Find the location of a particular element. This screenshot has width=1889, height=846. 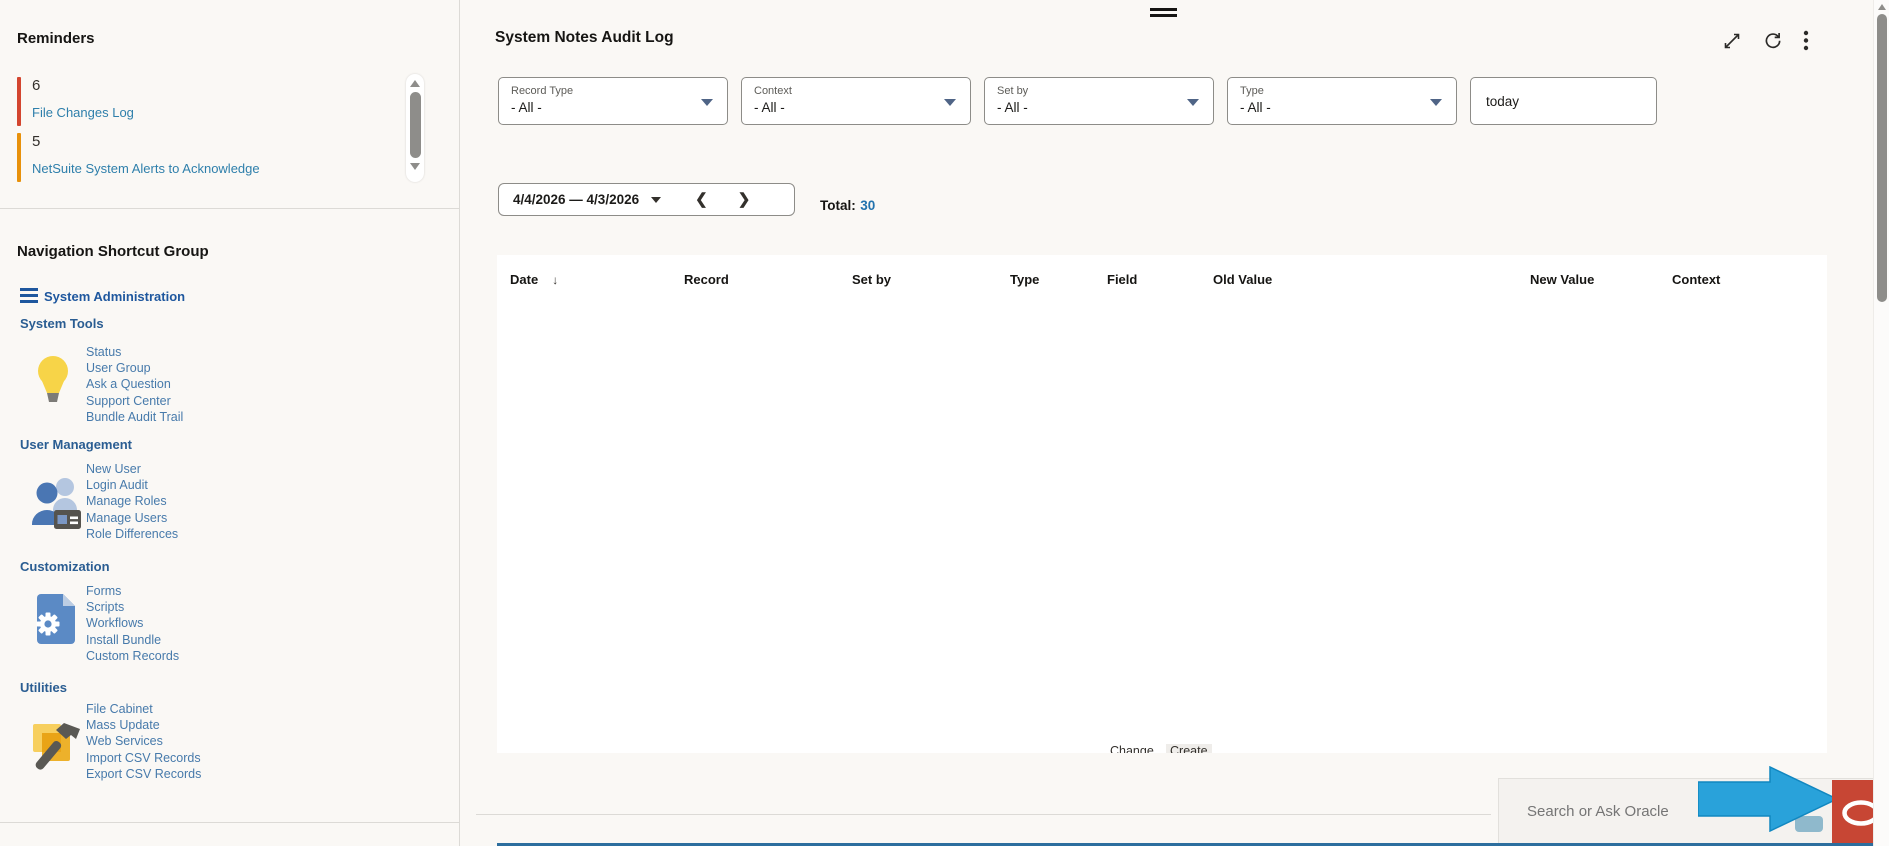

column-header-context: Context is located at coordinates (1696, 279).